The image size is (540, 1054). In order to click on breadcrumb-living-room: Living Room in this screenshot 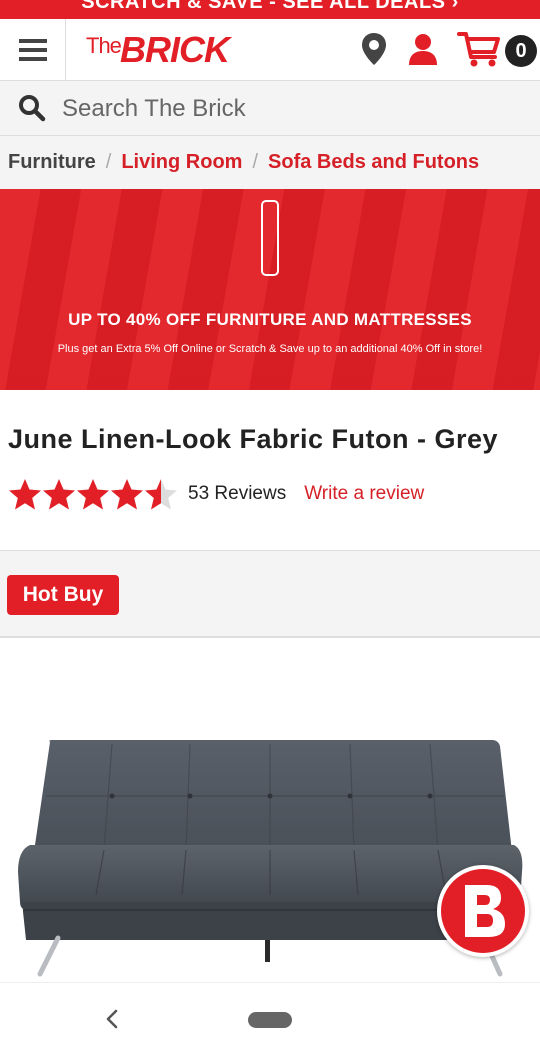, I will do `click(181, 162)`.